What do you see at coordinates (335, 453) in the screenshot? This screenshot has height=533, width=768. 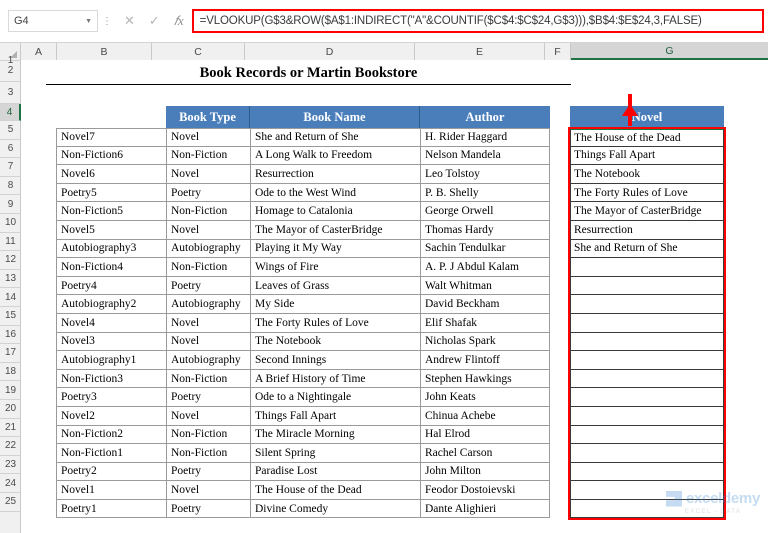 I see `cell-book-name: Silent Spring` at bounding box center [335, 453].